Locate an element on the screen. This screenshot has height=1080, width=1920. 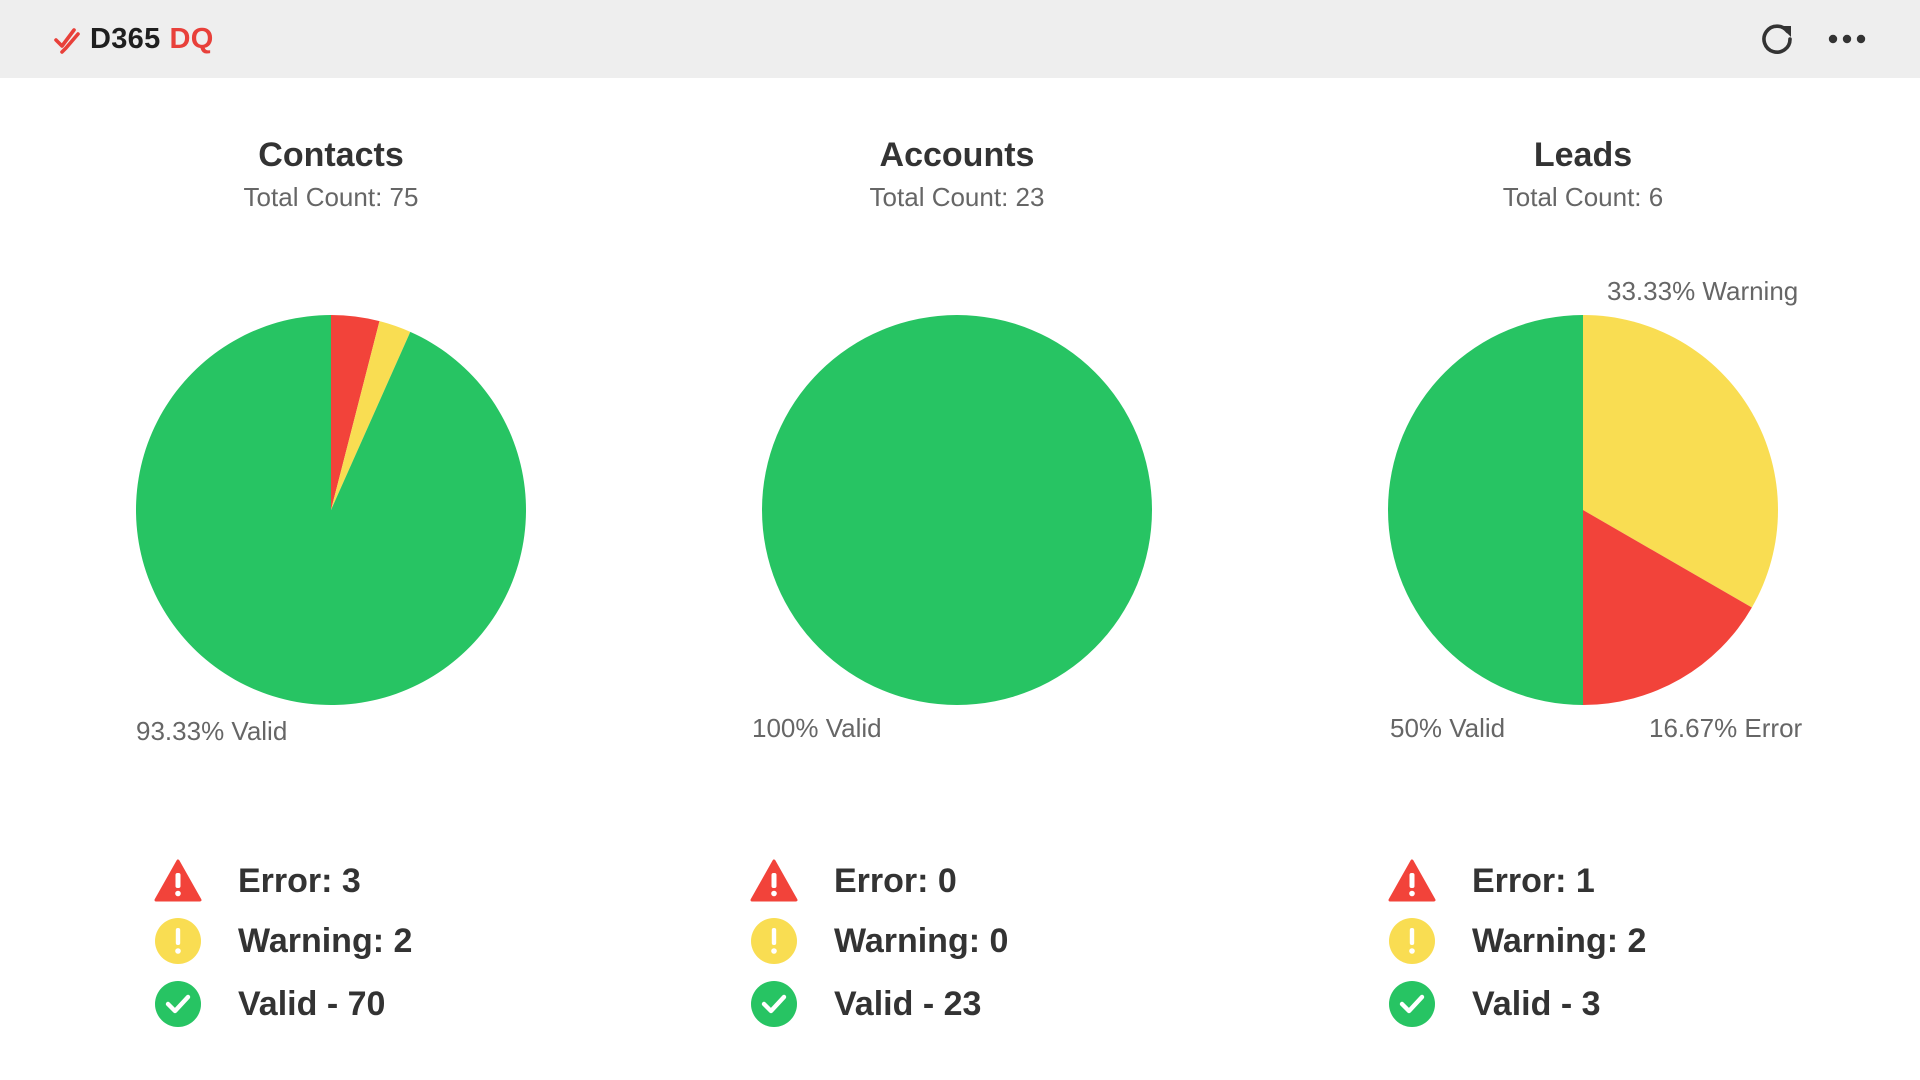
brand-name: D365 is located at coordinates (125, 38).